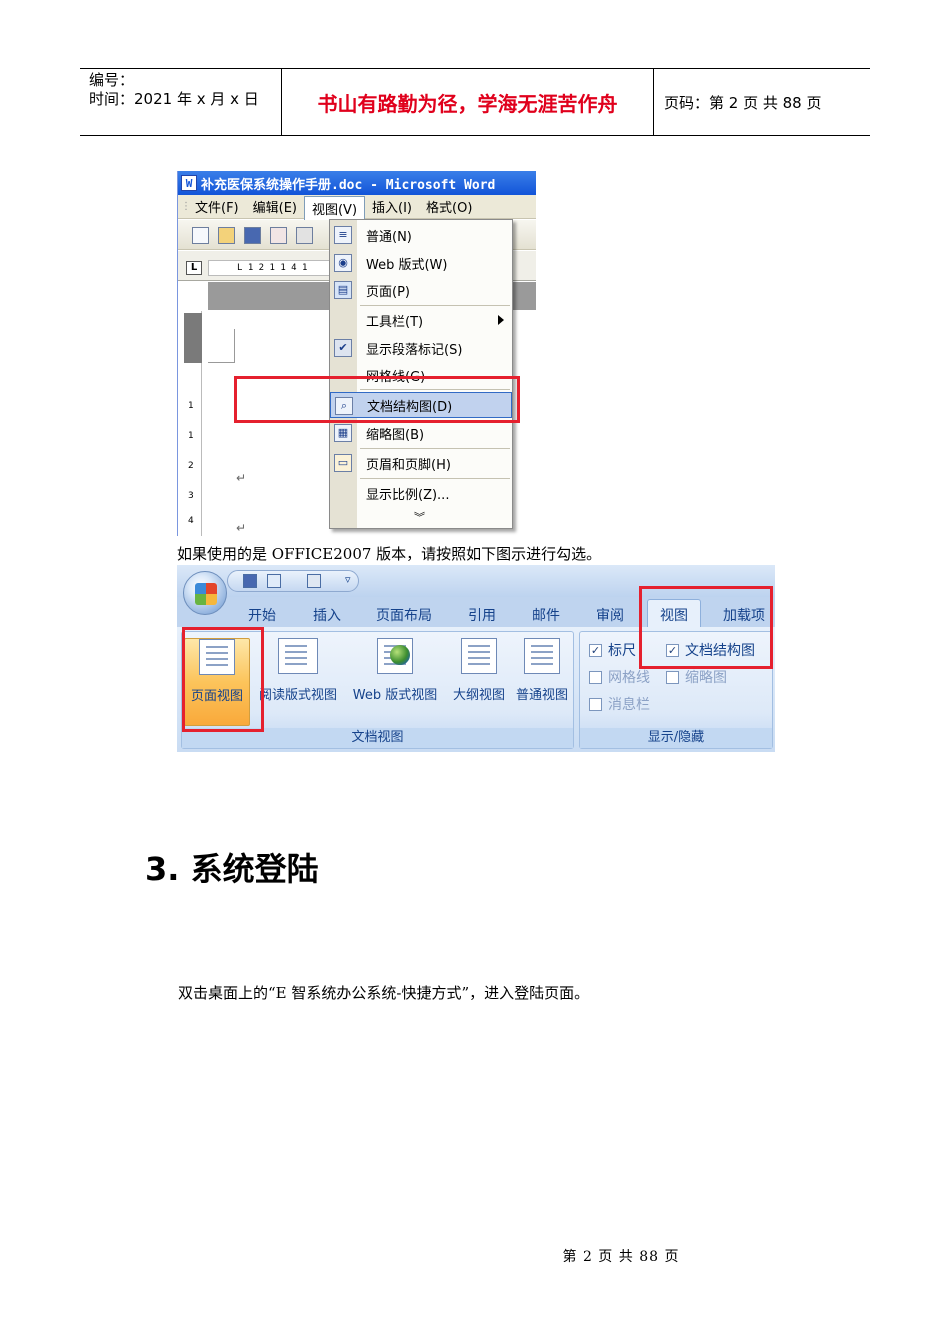  Describe the element at coordinates (392, 207) in the screenshot. I see `menu-insert: 插入(I)` at that location.